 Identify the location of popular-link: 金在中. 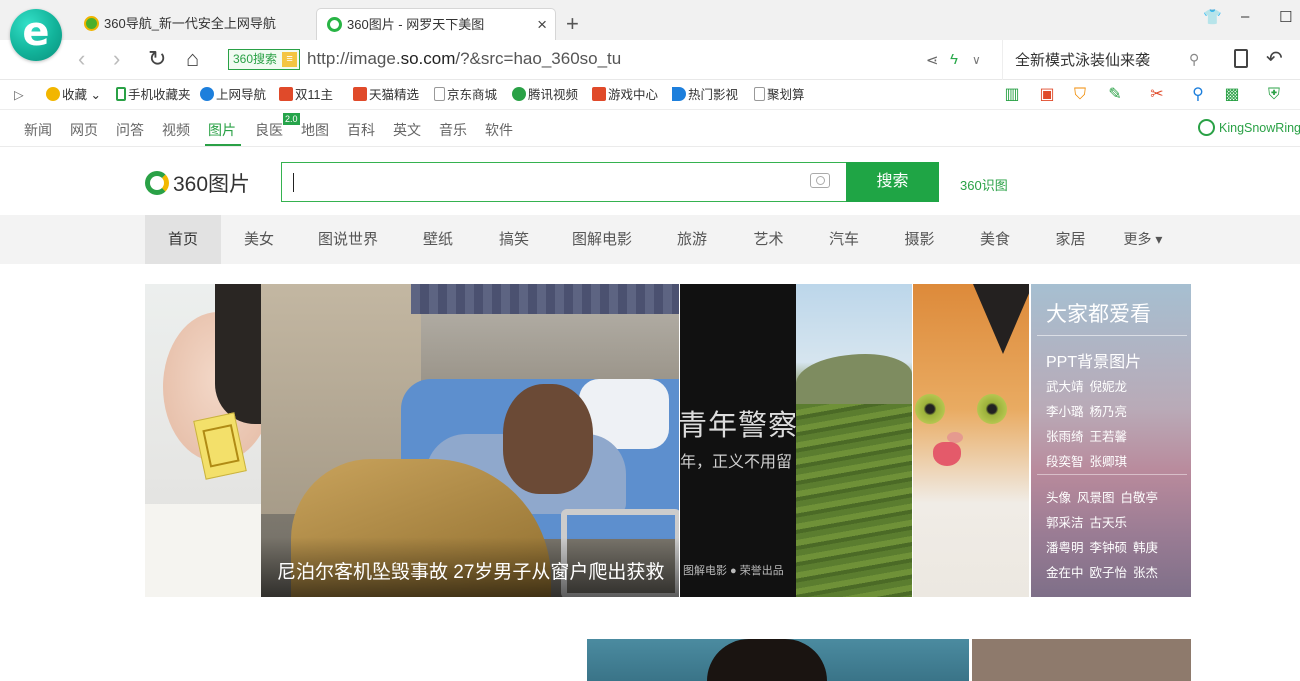
(1065, 573).